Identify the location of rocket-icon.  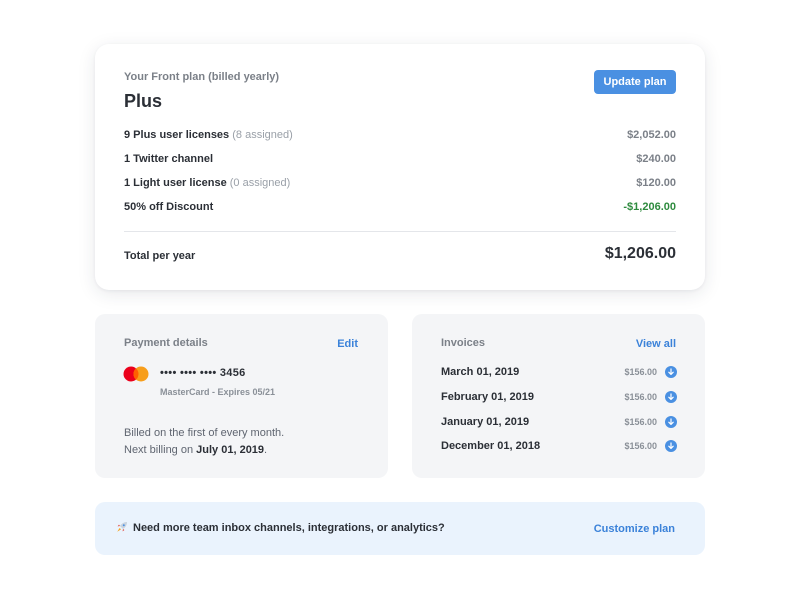
(122, 527).